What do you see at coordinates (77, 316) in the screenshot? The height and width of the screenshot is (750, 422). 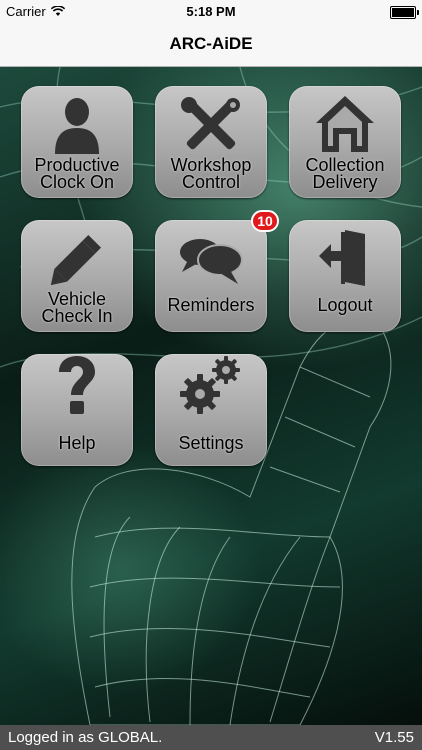 I see `tile-label: Check In` at bounding box center [77, 316].